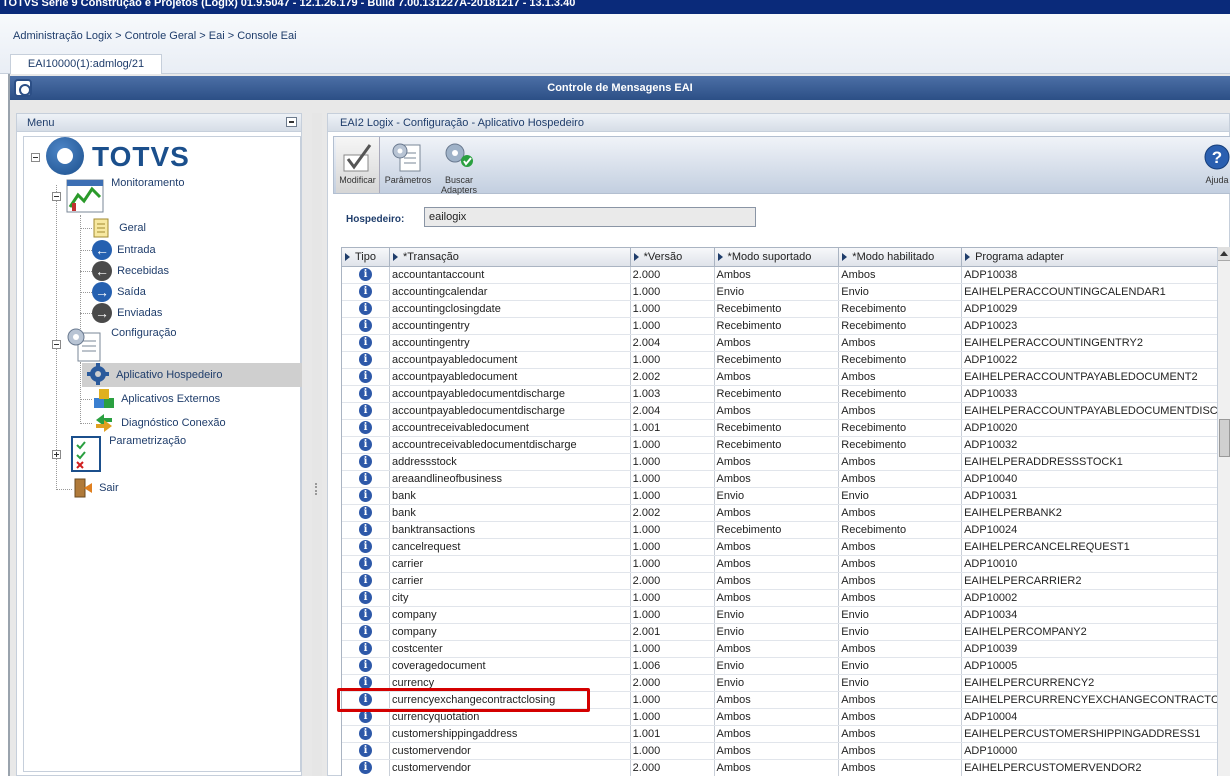  I want to click on totvs-logo-icon, so click(65, 156).